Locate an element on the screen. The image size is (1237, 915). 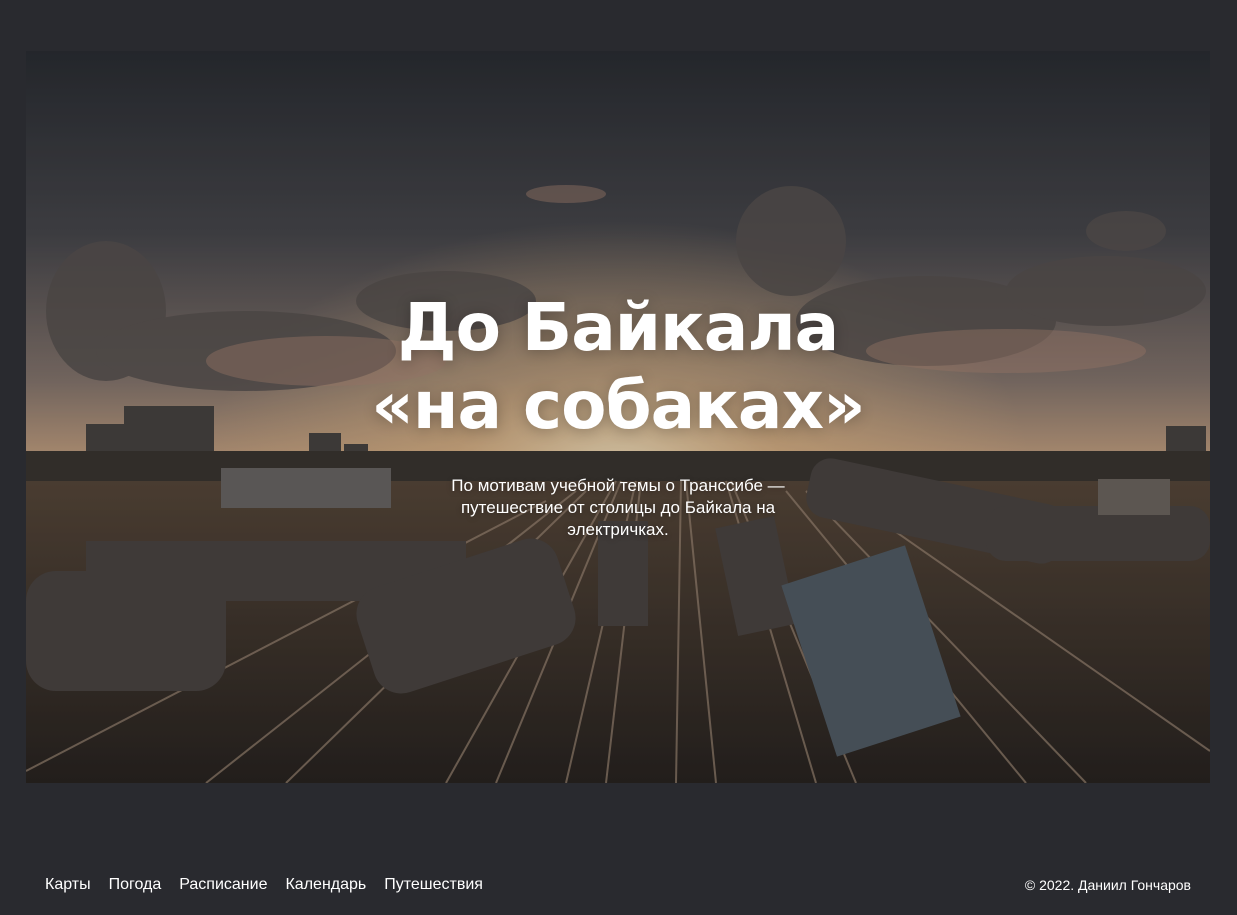
footer-link-weather: Погода is located at coordinates (135, 885).